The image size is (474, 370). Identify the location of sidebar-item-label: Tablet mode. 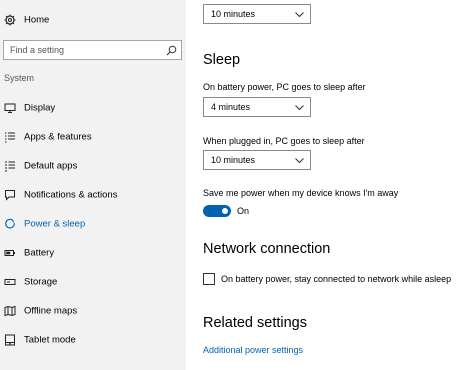
(50, 340).